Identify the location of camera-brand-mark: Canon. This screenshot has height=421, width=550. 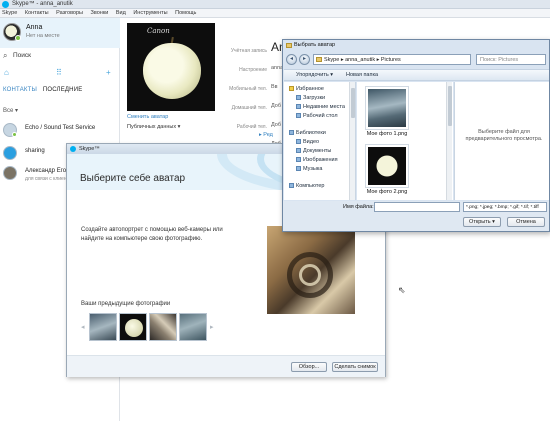
(158, 31).